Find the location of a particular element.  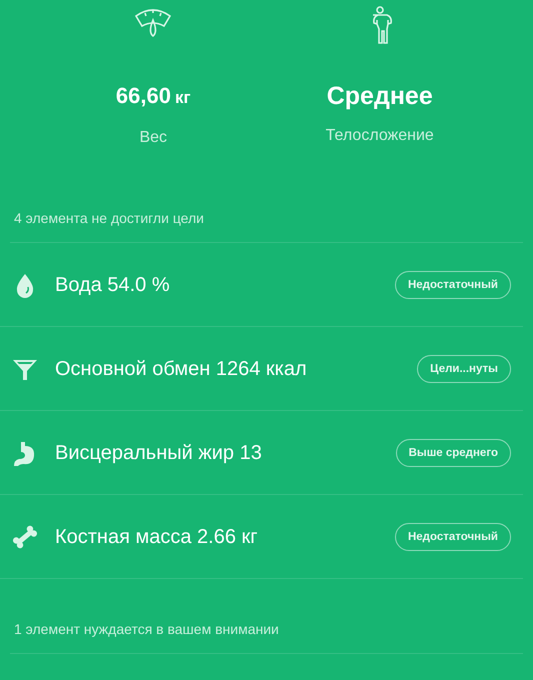

body-type-value: Среднее is located at coordinates (379, 96).